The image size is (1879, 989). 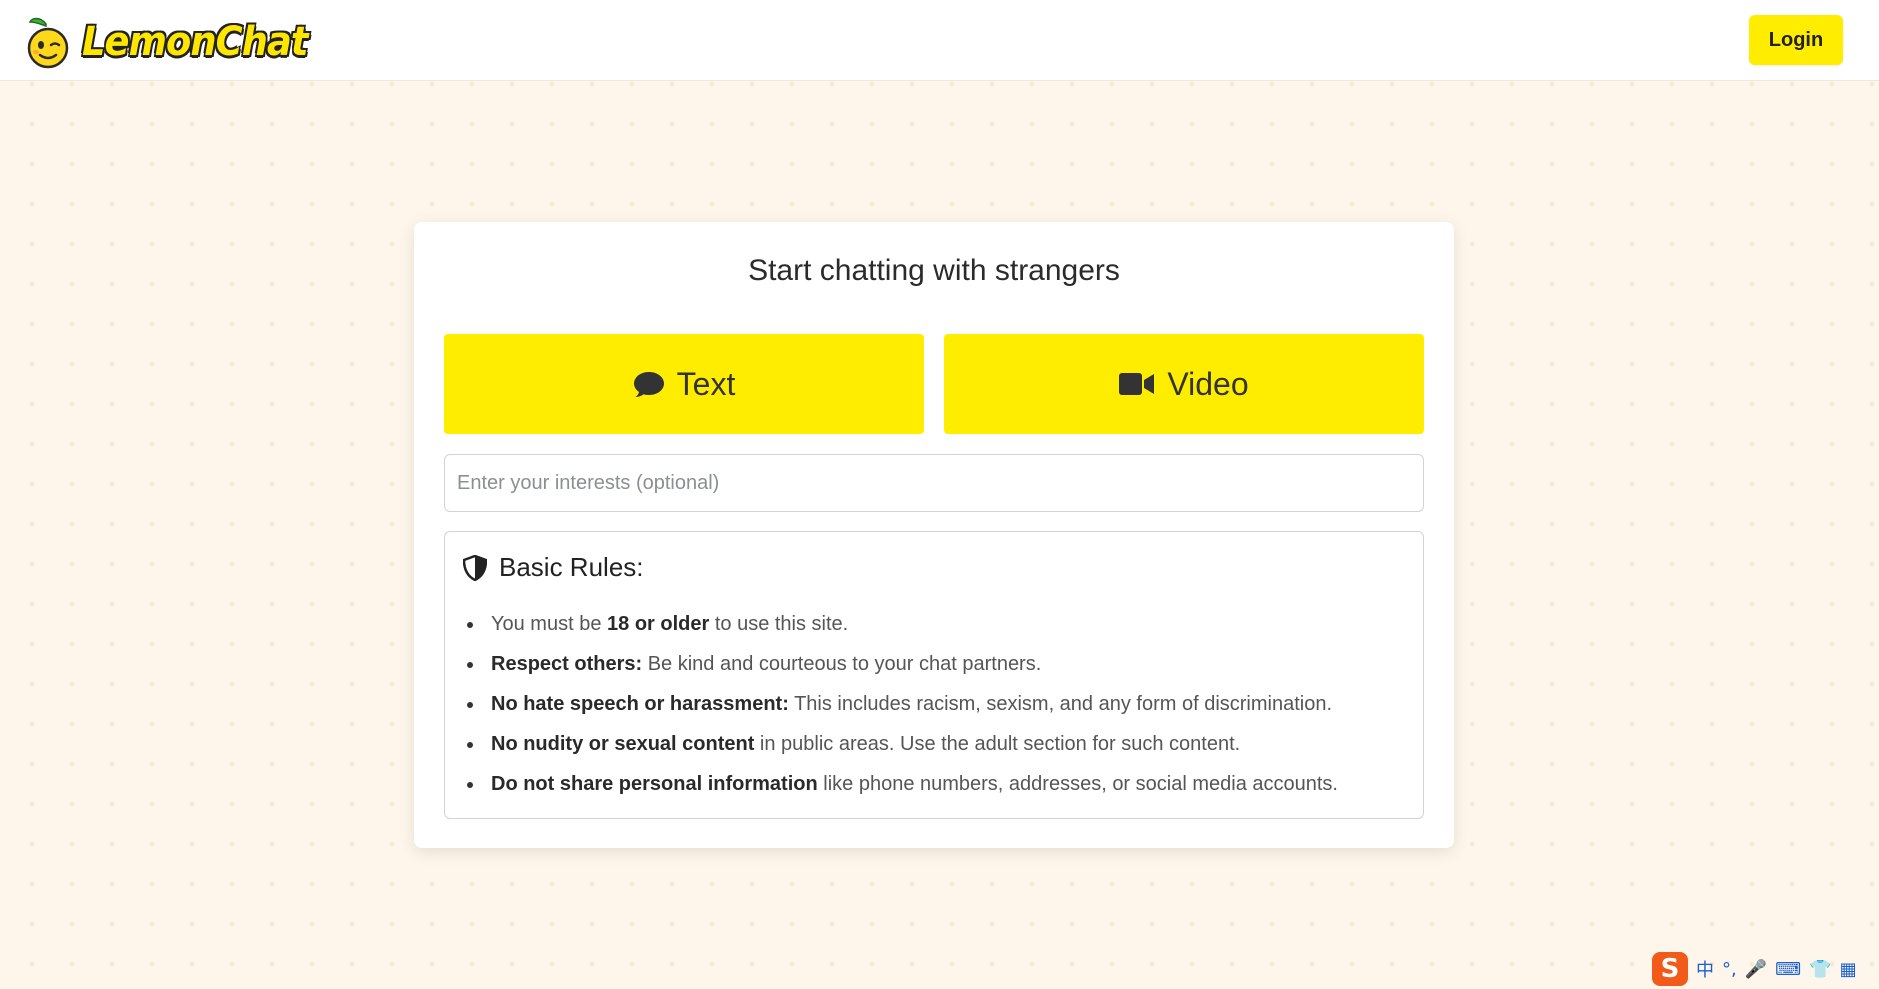 What do you see at coordinates (934, 270) in the screenshot?
I see `card-title: Start chatting with strangers` at bounding box center [934, 270].